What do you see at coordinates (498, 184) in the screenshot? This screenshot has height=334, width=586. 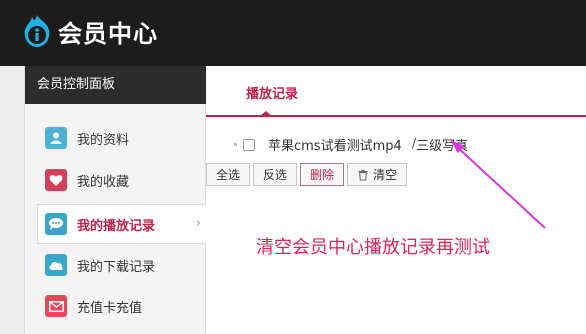 I see `annotation-arrow` at bounding box center [498, 184].